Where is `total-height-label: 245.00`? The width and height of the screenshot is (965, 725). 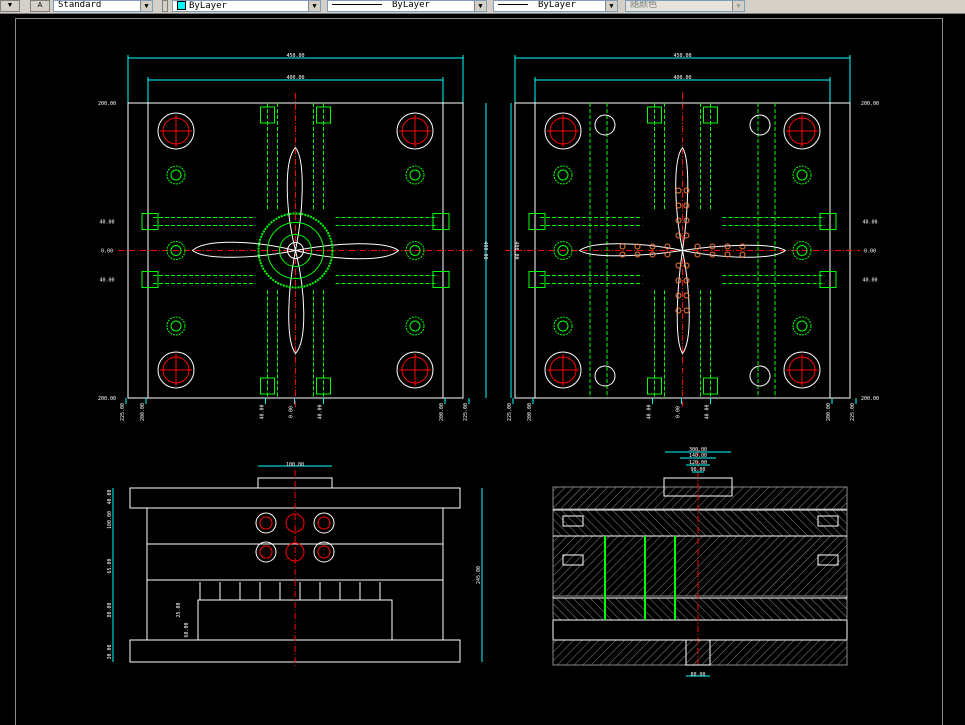
total-height-label: 245.00 is located at coordinates (479, 575).